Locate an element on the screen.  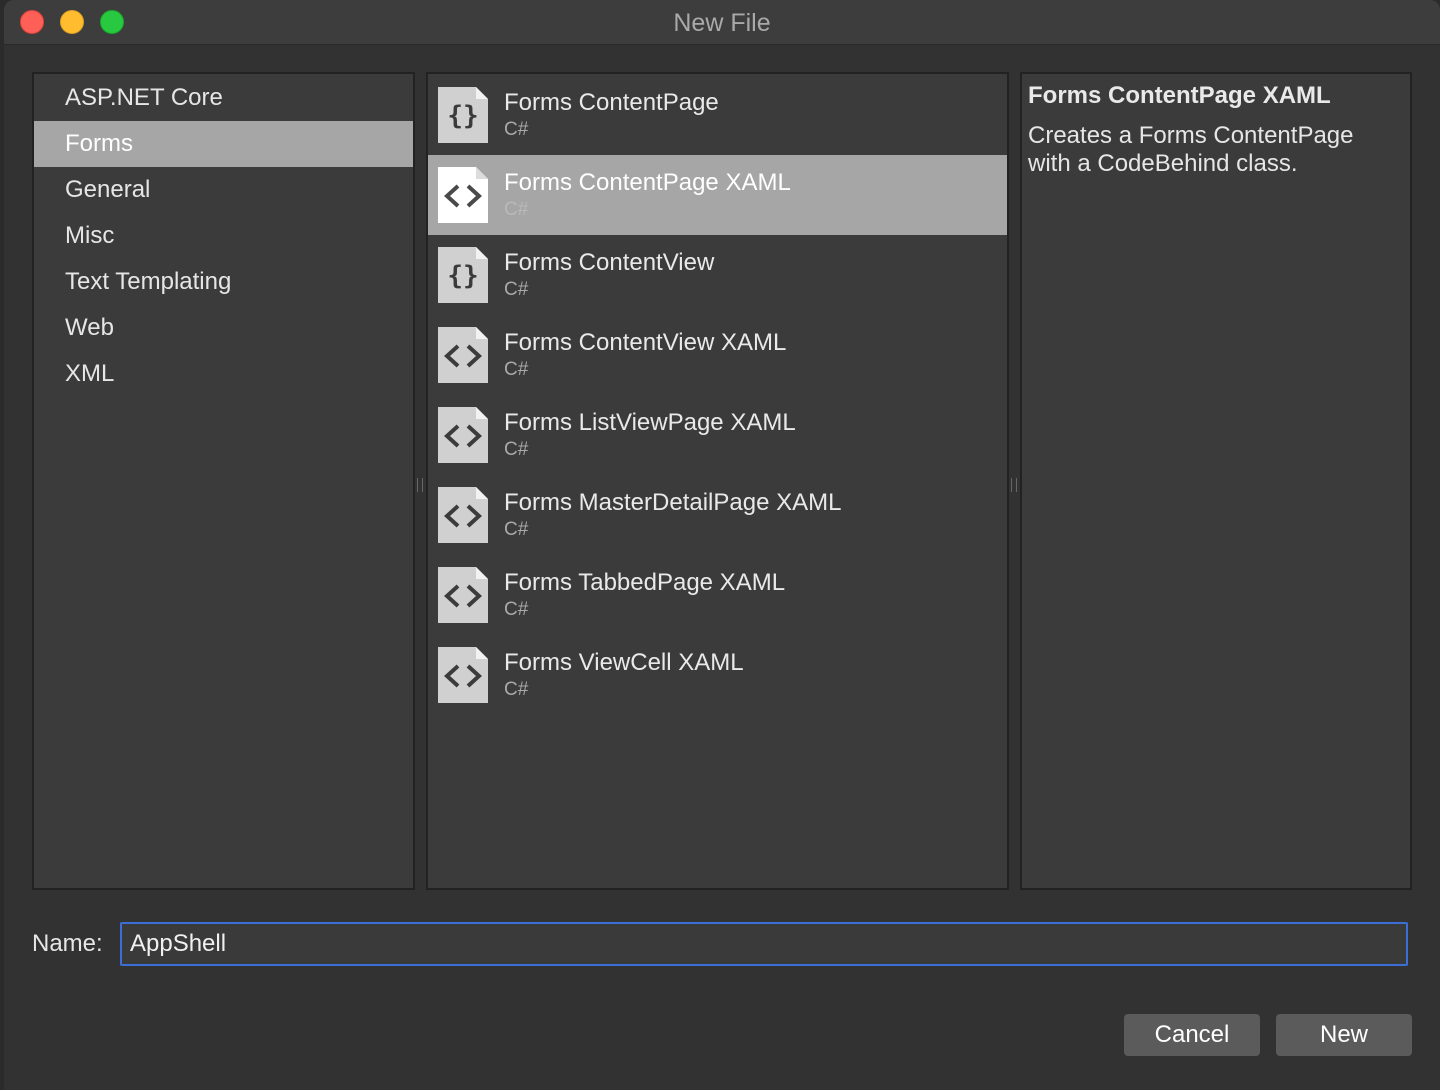
template-name: Forms ContentPage is located at coordinates (611, 102).